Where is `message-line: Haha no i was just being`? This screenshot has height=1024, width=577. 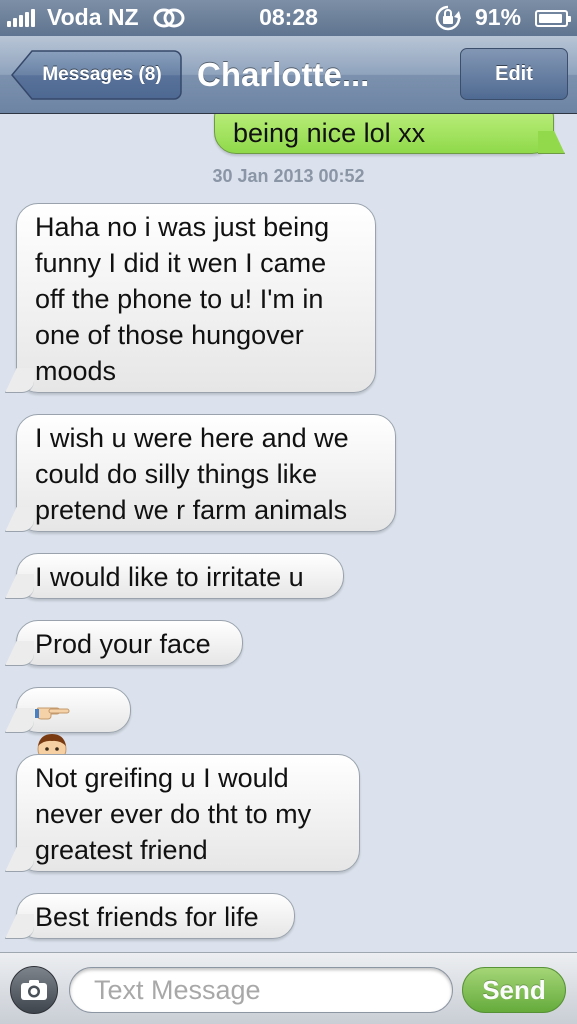 message-line: Haha no i was just being is located at coordinates (182, 227).